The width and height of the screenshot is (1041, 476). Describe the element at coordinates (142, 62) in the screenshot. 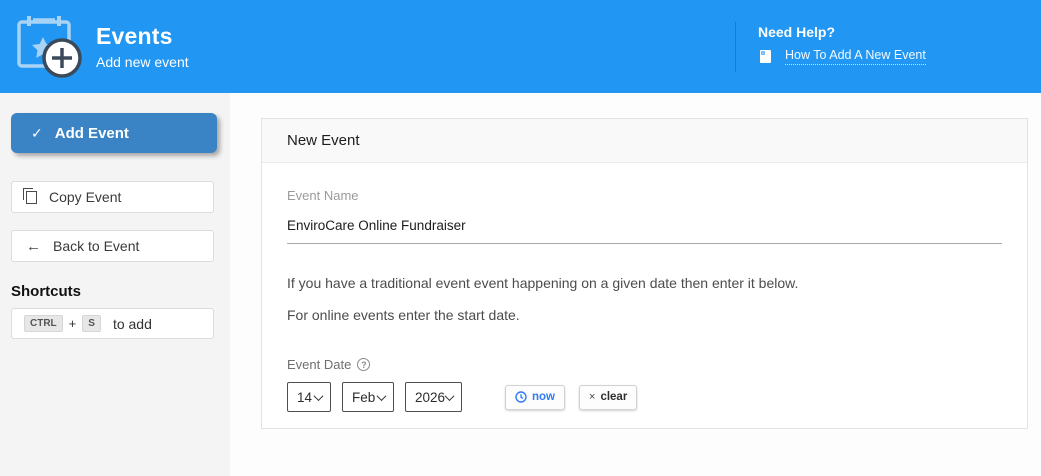

I see `page-subtitle: Add new event` at that location.